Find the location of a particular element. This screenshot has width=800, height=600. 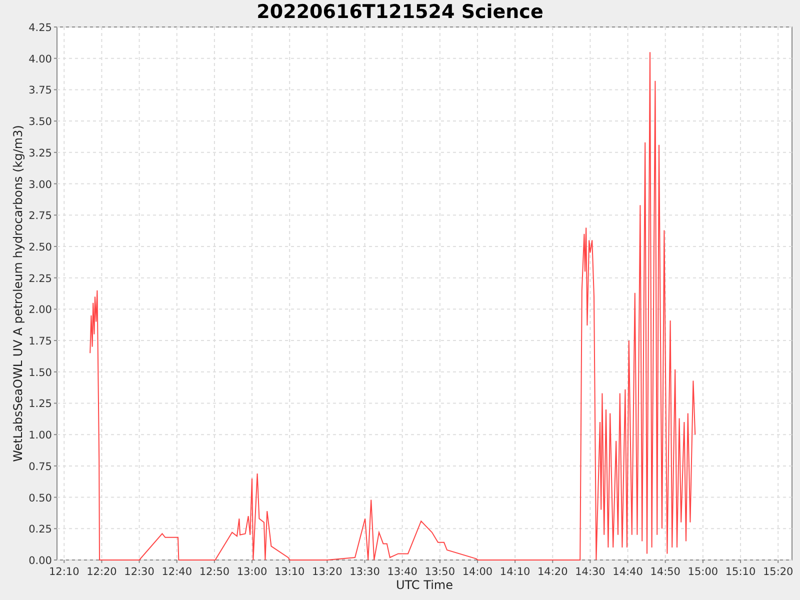

y-tick-label: 0.25 is located at coordinates (40, 530).